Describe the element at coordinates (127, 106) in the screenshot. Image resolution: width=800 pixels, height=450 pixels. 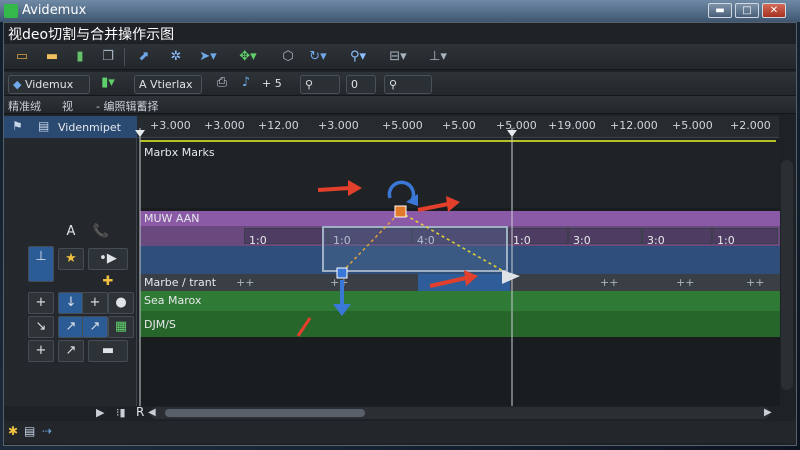
I see `edit-select-label: - 编照辑蓄择` at that location.